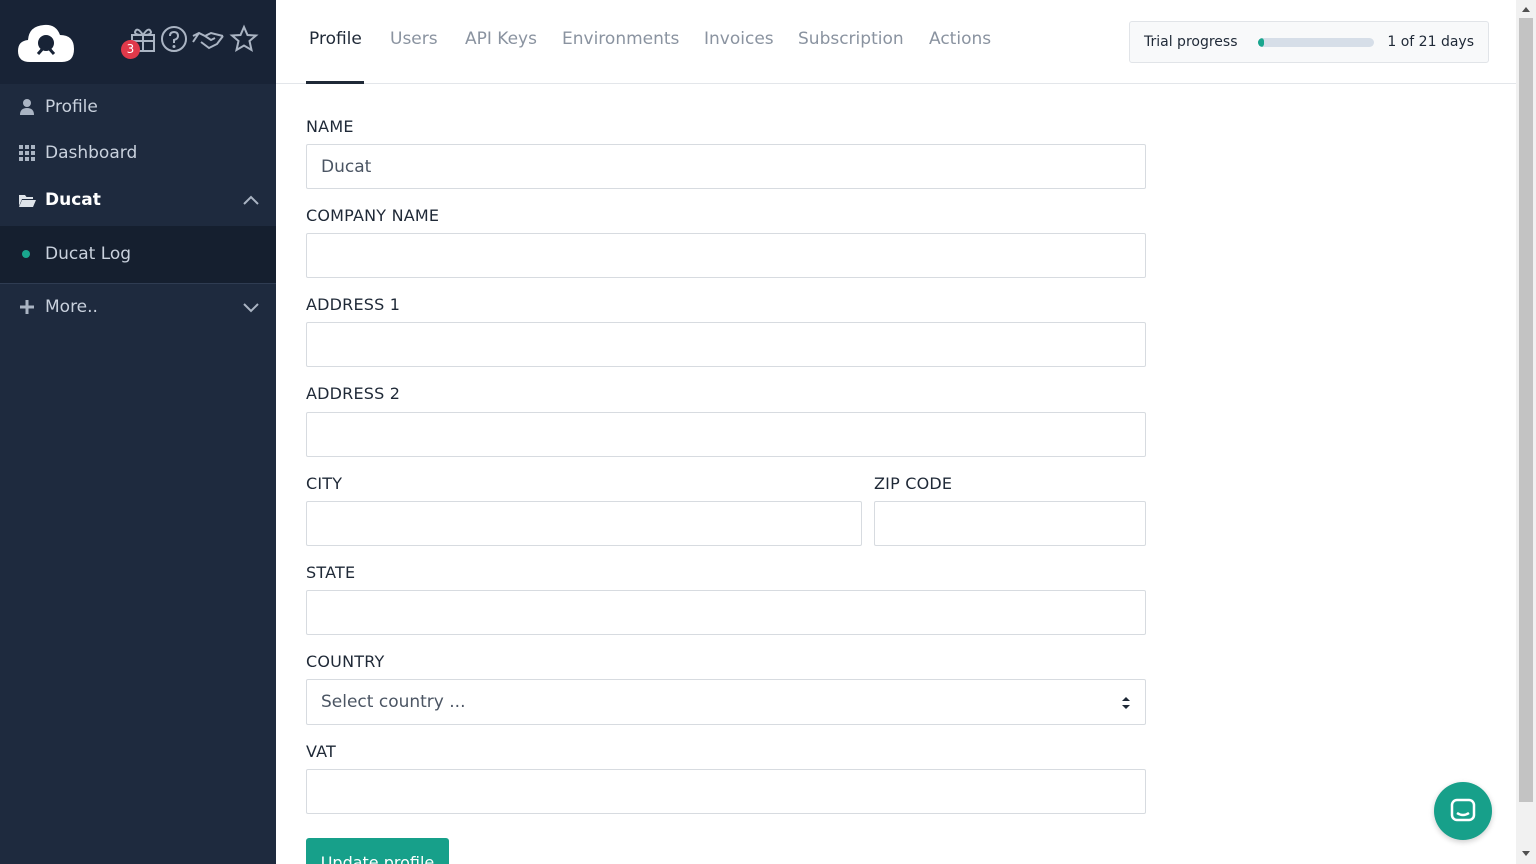 The height and width of the screenshot is (864, 1536). I want to click on tab-users: Users, so click(414, 39).